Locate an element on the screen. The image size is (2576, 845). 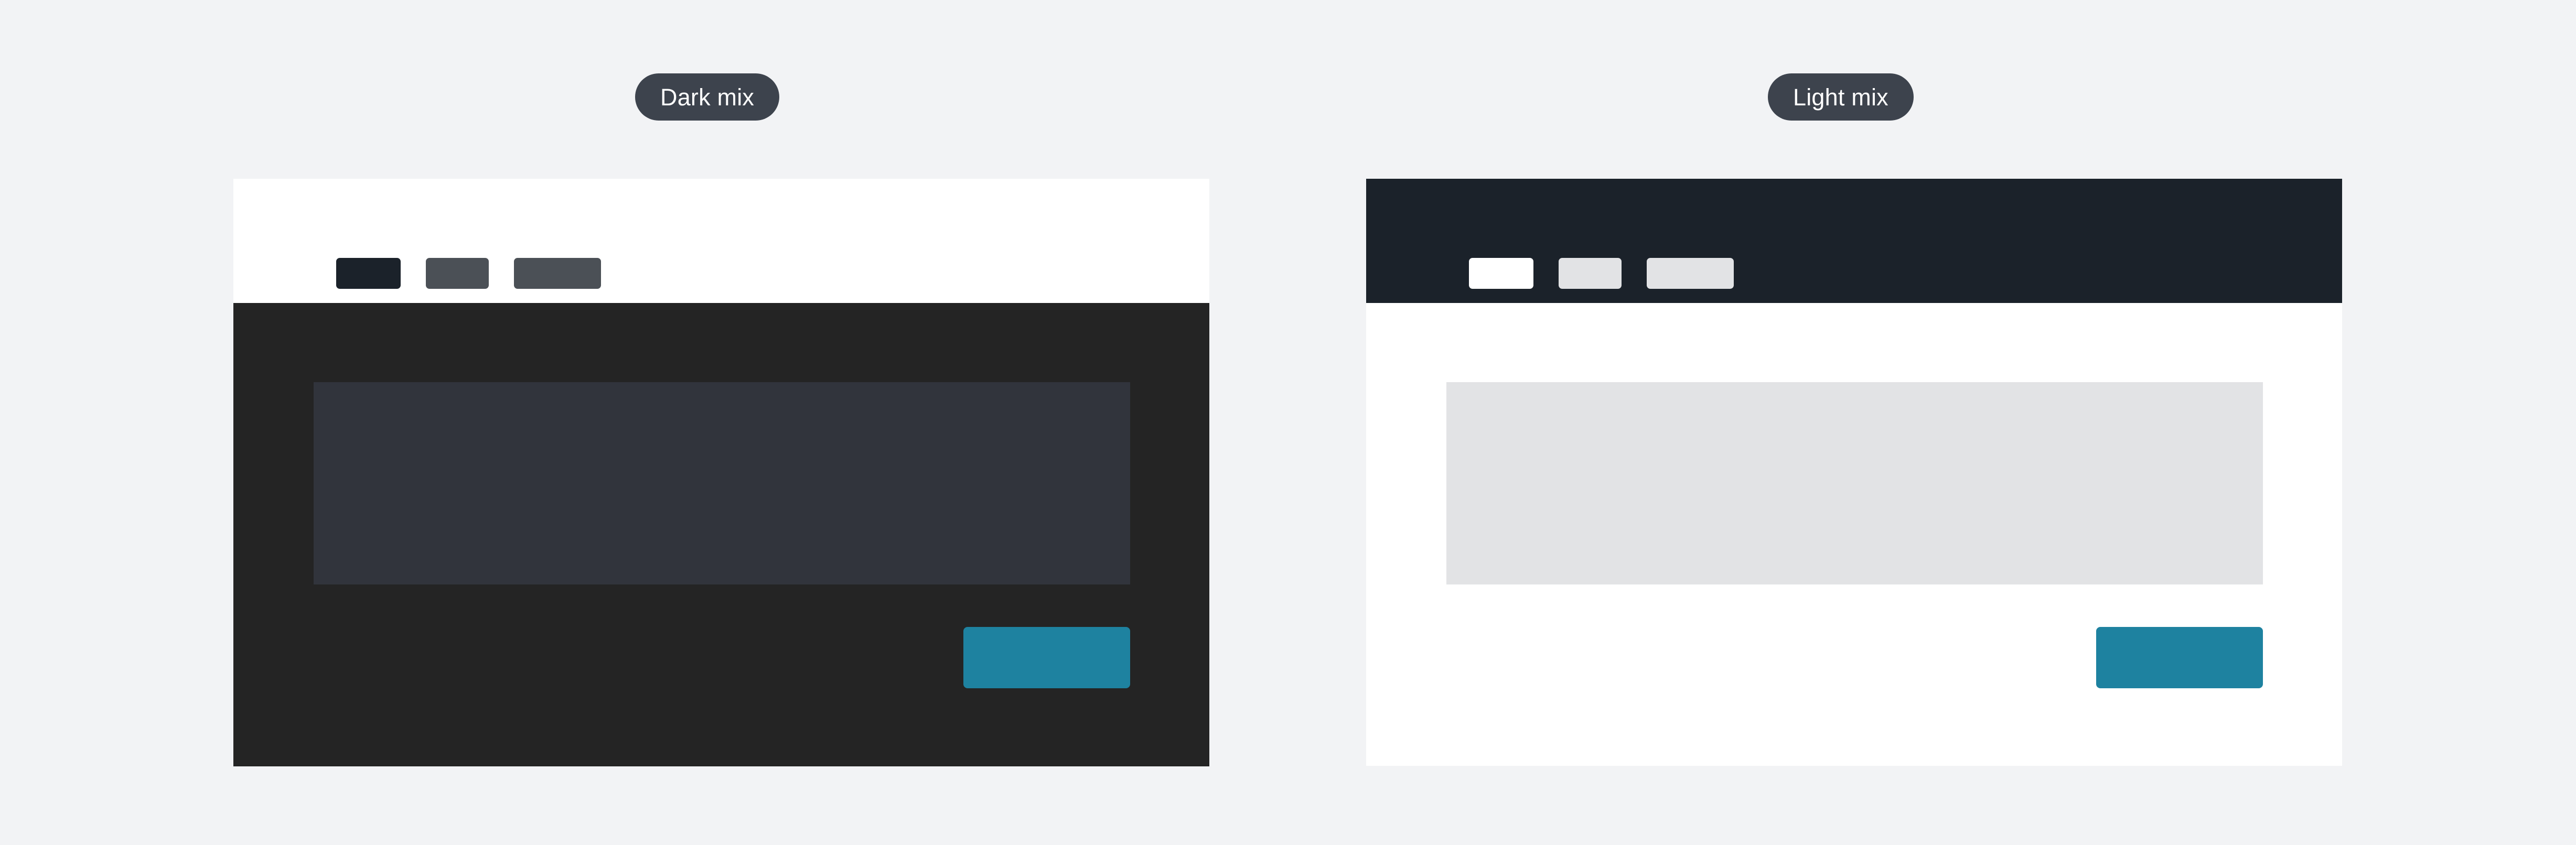
dark-mix-caption: Dark mix is located at coordinates (707, 97).